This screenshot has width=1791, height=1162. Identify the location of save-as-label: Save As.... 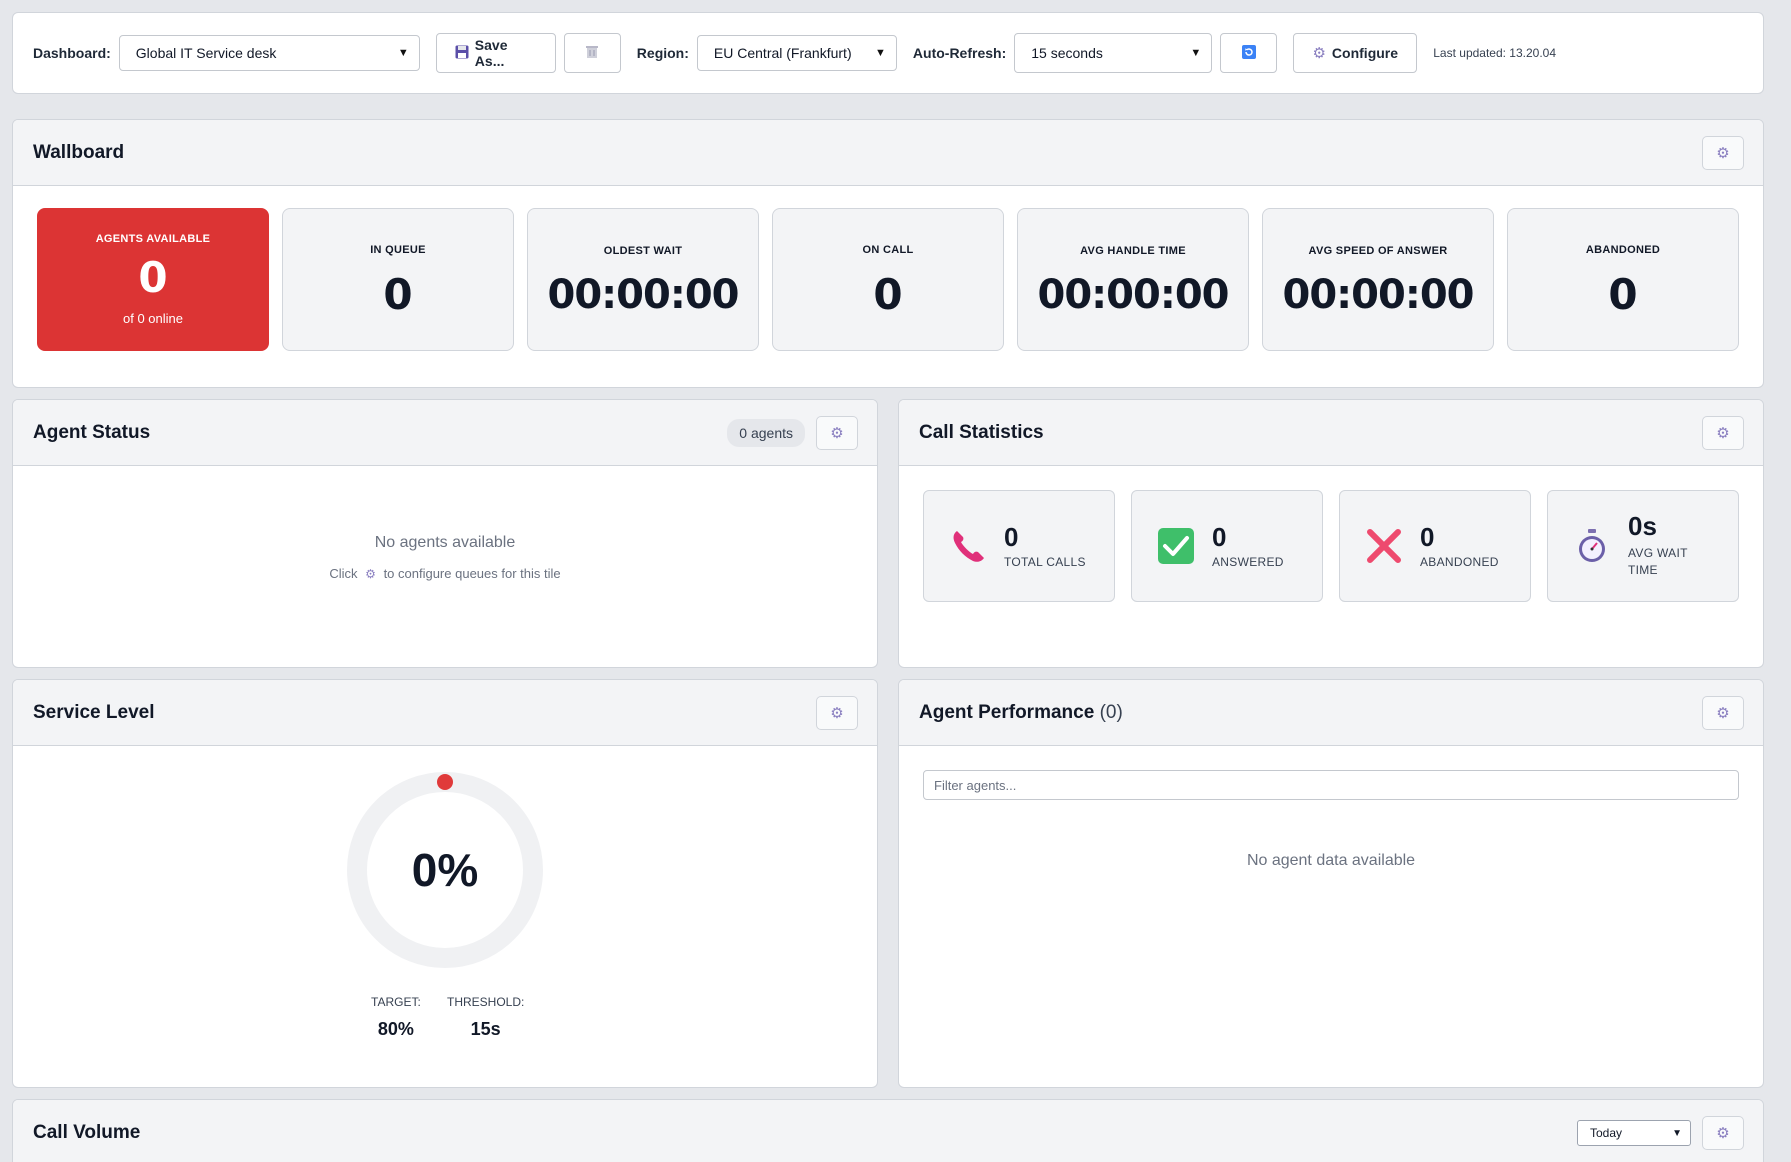
(491, 53).